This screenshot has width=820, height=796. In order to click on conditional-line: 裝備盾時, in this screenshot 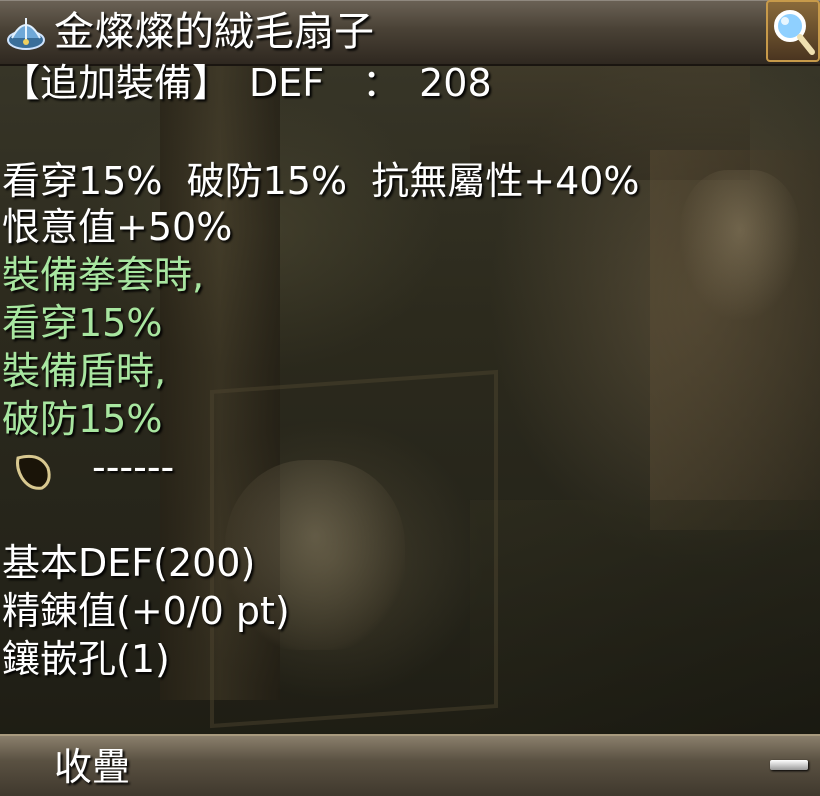, I will do `click(84, 371)`.